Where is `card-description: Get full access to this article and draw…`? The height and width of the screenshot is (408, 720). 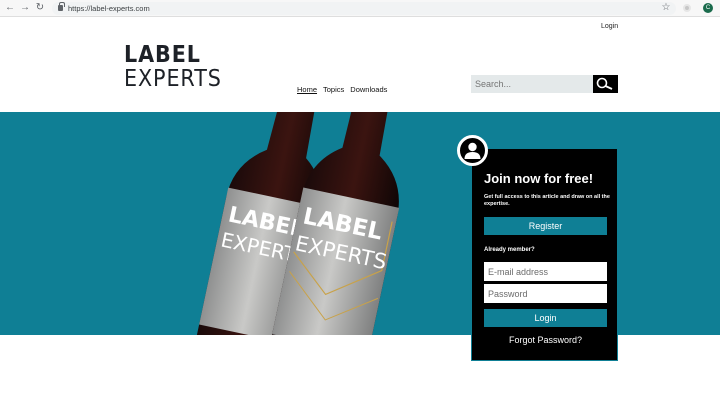
card-description: Get full access to this article and draw… is located at coordinates (547, 200).